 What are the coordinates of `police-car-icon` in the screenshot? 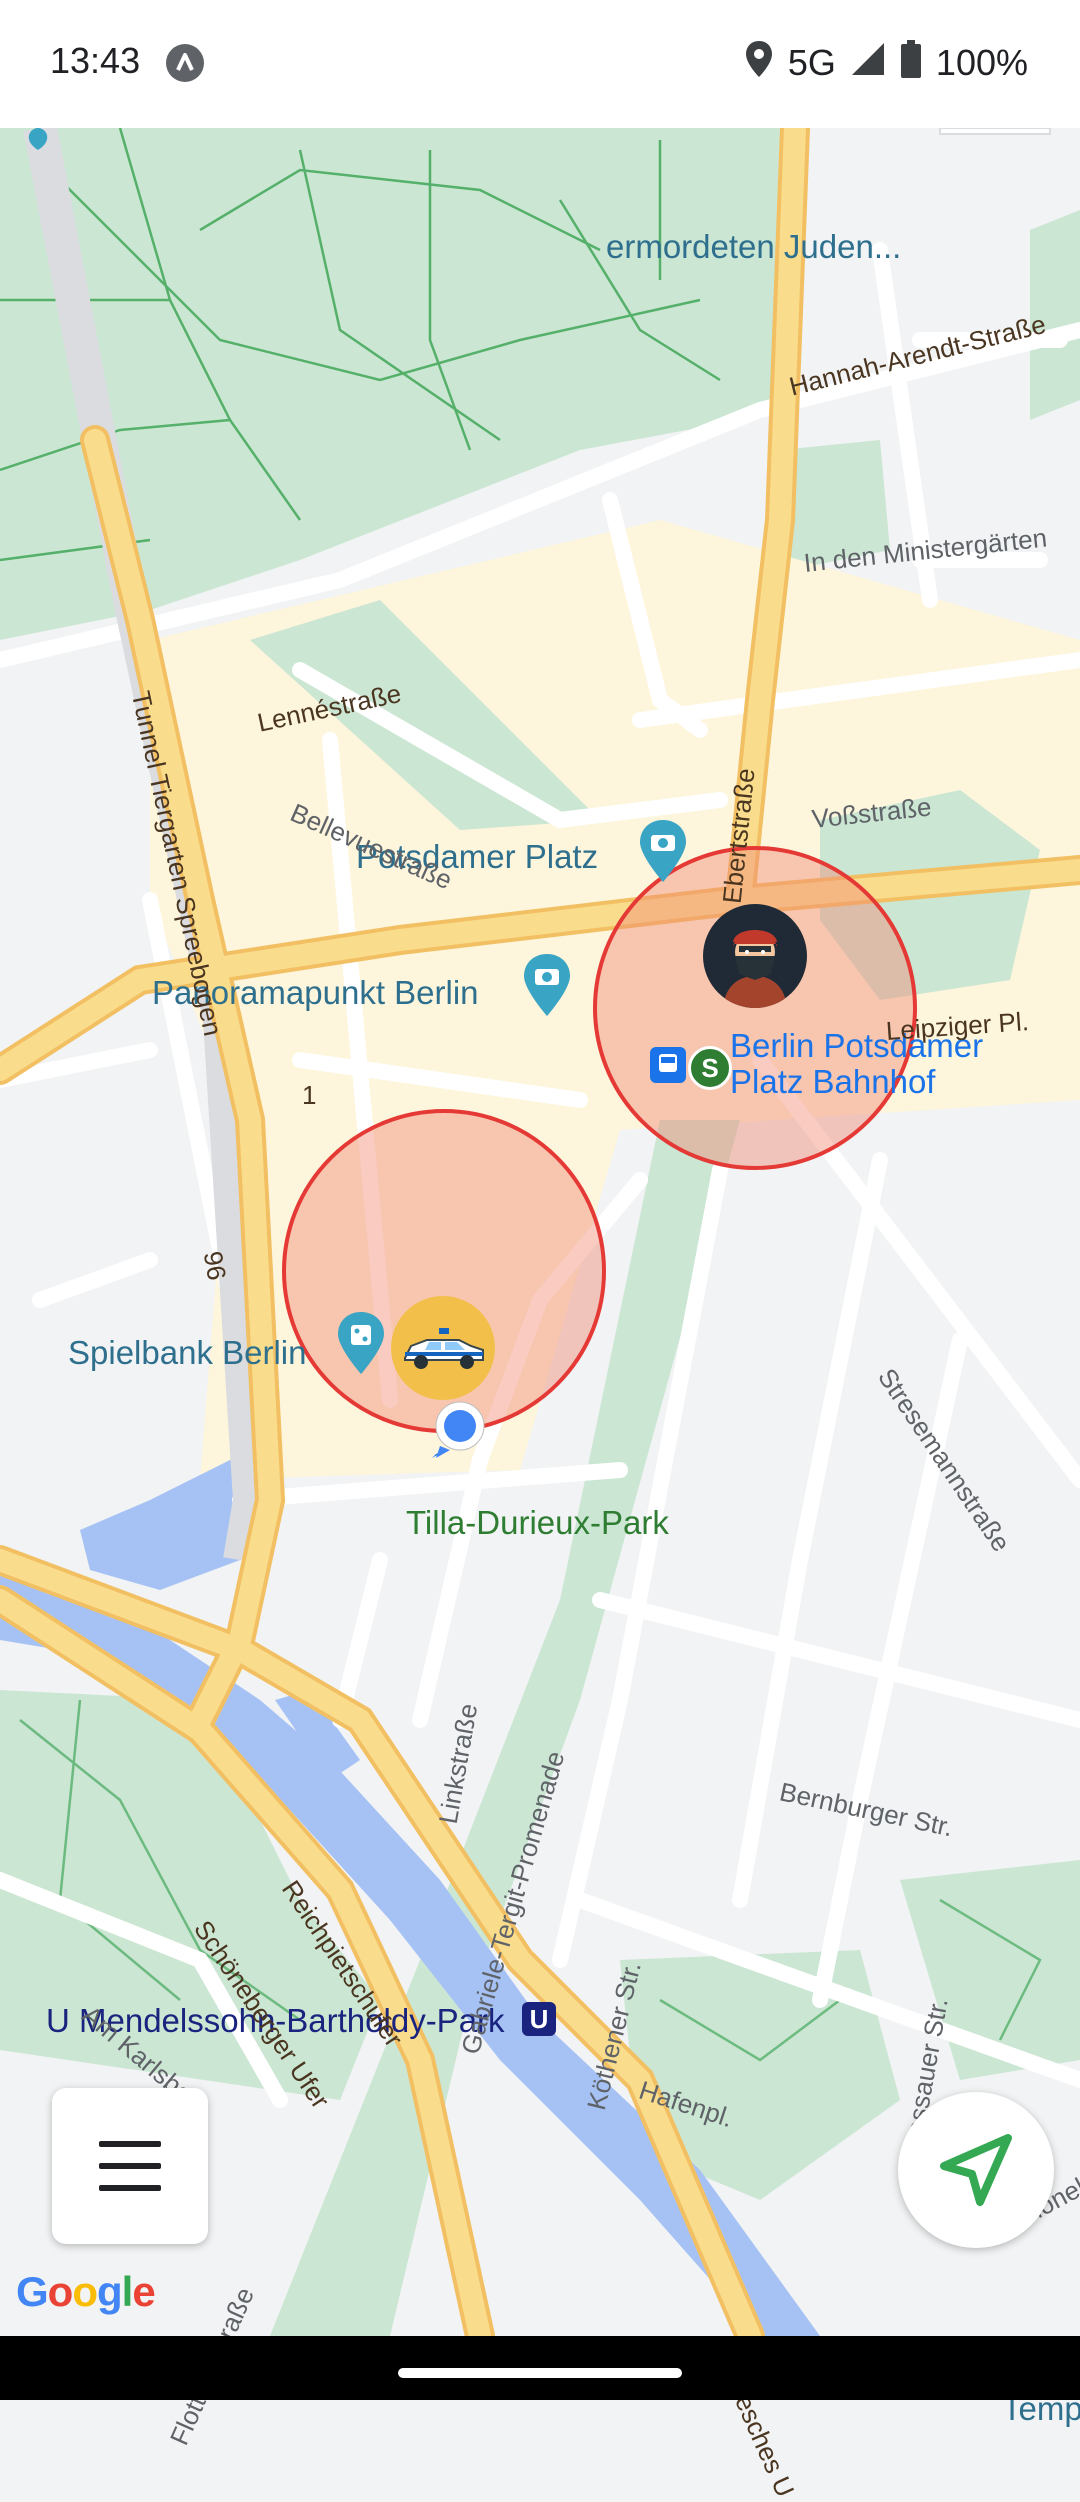 It's located at (444, 1348).